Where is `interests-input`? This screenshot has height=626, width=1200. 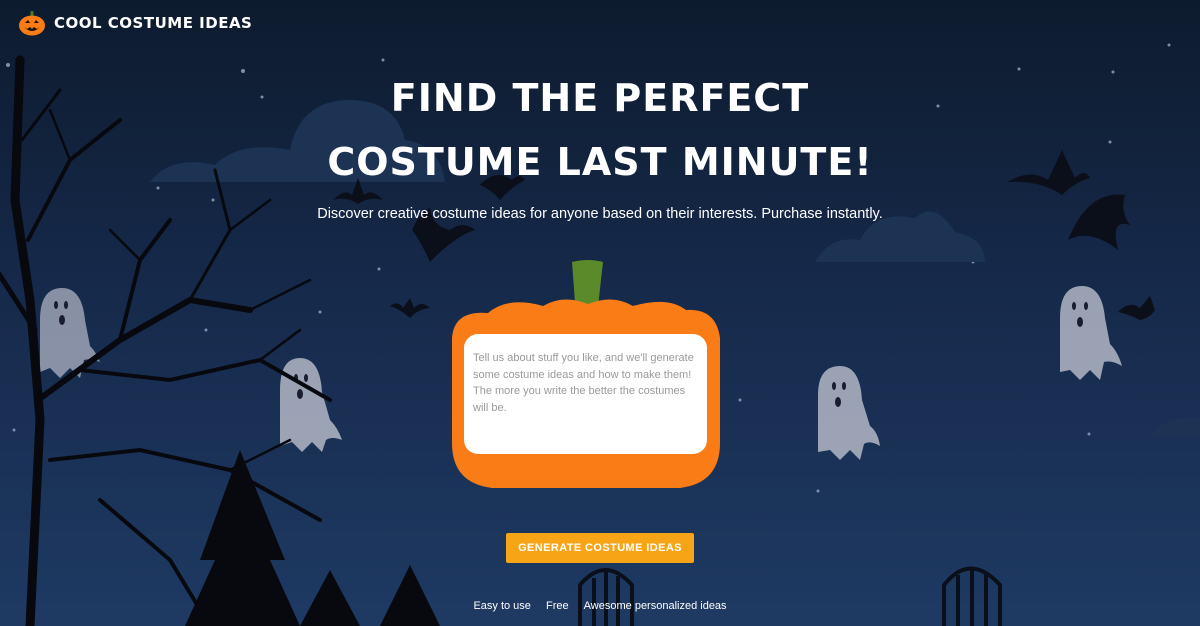
interests-input is located at coordinates (585, 394).